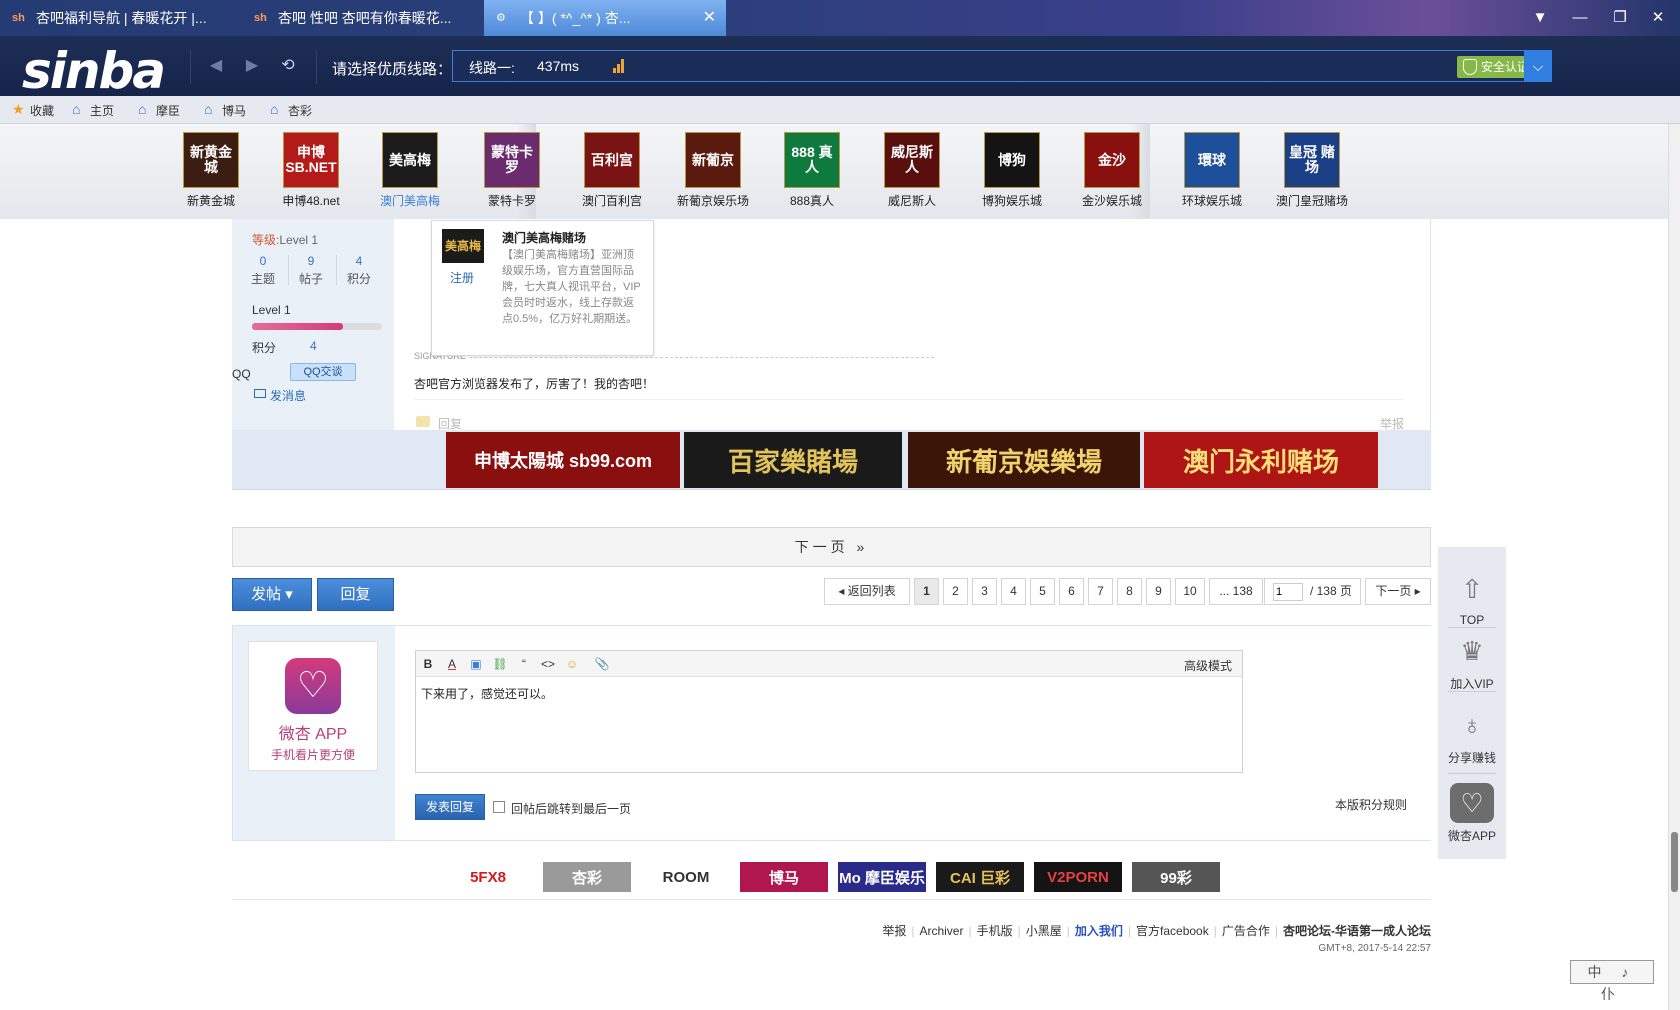 This screenshot has width=1680, height=1010. Describe the element at coordinates (784, 877) in the screenshot. I see `footer-partner-logo: 博马` at that location.